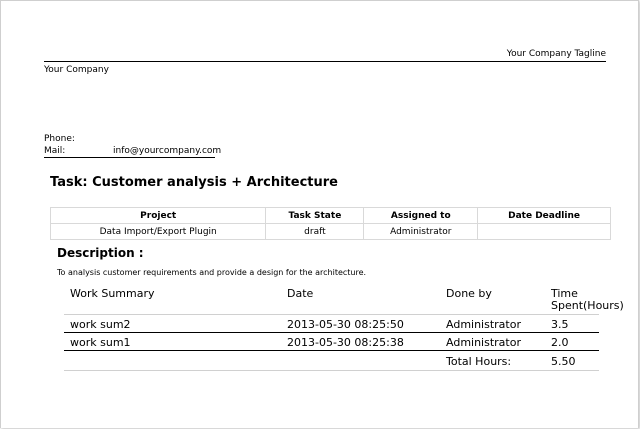 This screenshot has height=429, width=640. I want to click on header-date-deadline: Date Deadline, so click(544, 215).